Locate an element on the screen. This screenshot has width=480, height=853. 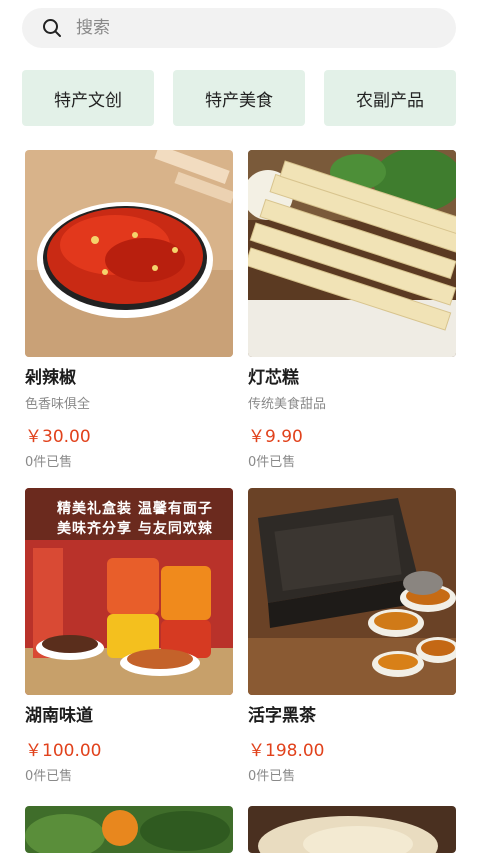
category-button-farm: 农副产品 is located at coordinates (390, 98).